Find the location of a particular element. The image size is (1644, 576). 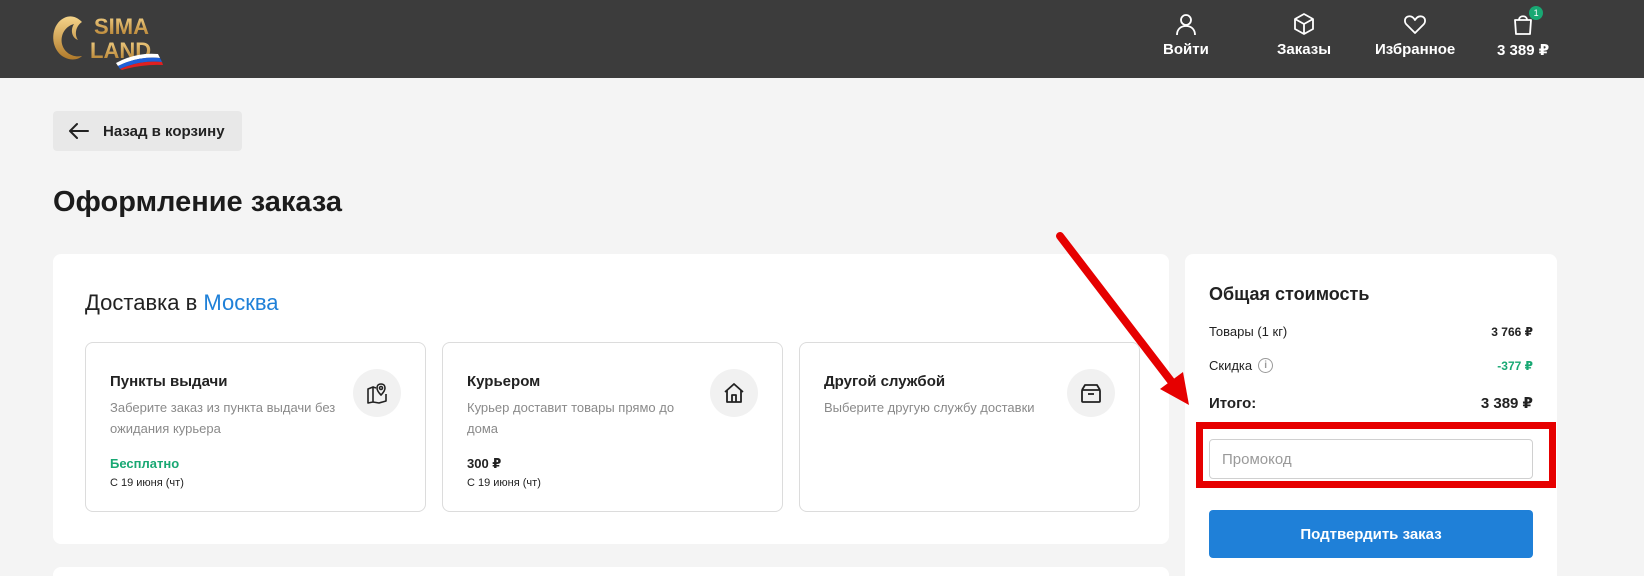

back-to-cart-button: Назад в корзину is located at coordinates (147, 131).